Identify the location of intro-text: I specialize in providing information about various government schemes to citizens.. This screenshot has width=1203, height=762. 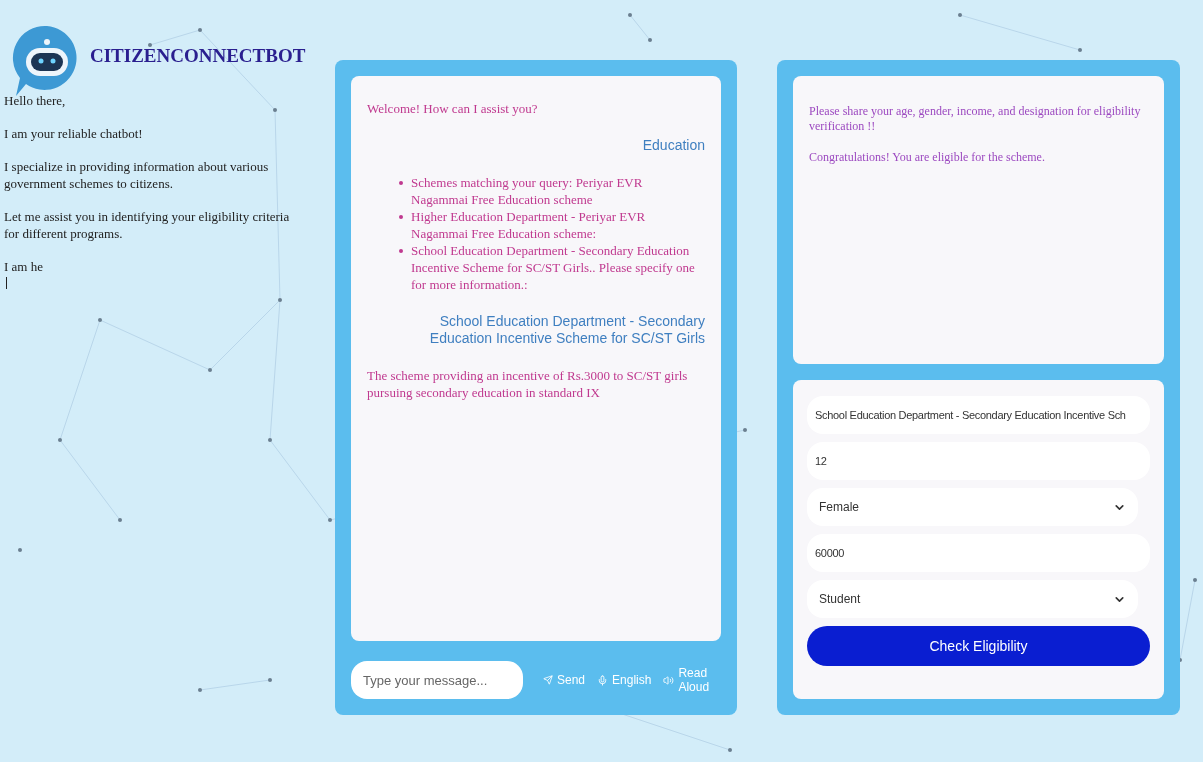
(137, 175).